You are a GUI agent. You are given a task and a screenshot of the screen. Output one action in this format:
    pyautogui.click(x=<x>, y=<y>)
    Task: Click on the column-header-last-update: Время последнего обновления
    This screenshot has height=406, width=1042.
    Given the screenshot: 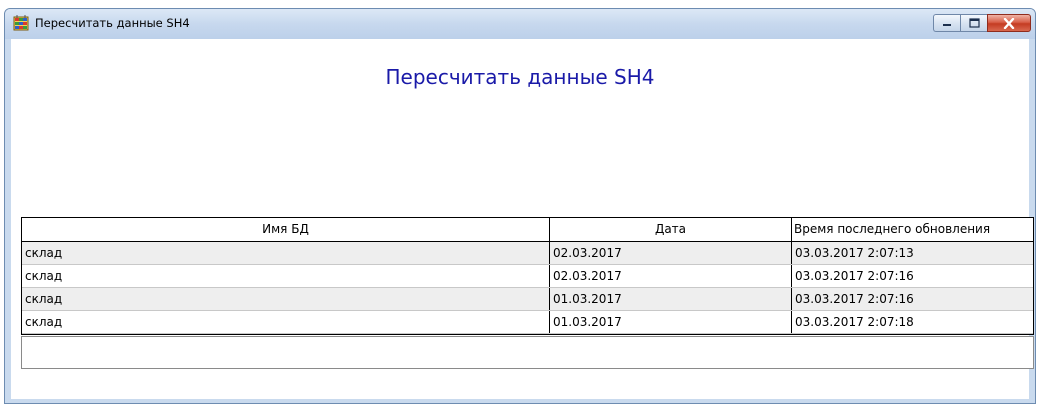 What is the action you would take?
    pyautogui.click(x=912, y=229)
    